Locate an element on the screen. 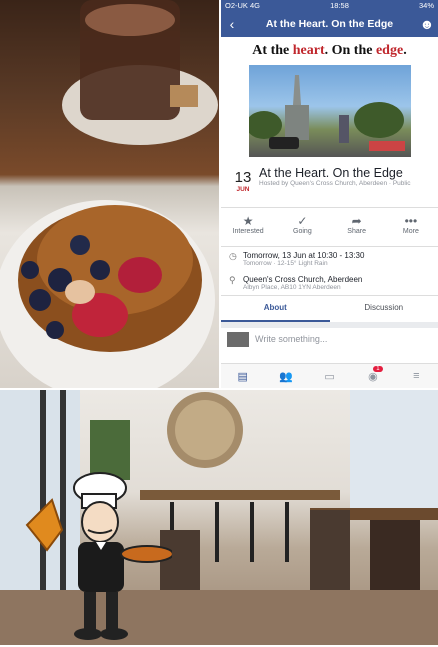 Image resolution: width=438 pixels, height=647 pixels. profile-icon: ☻ is located at coordinates (427, 24).